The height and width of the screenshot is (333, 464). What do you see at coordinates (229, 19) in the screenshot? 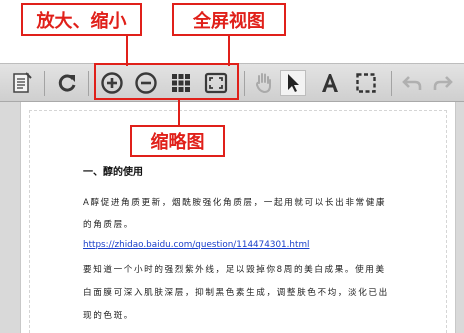
I see `fullscreen-callout: 全屏视图` at bounding box center [229, 19].